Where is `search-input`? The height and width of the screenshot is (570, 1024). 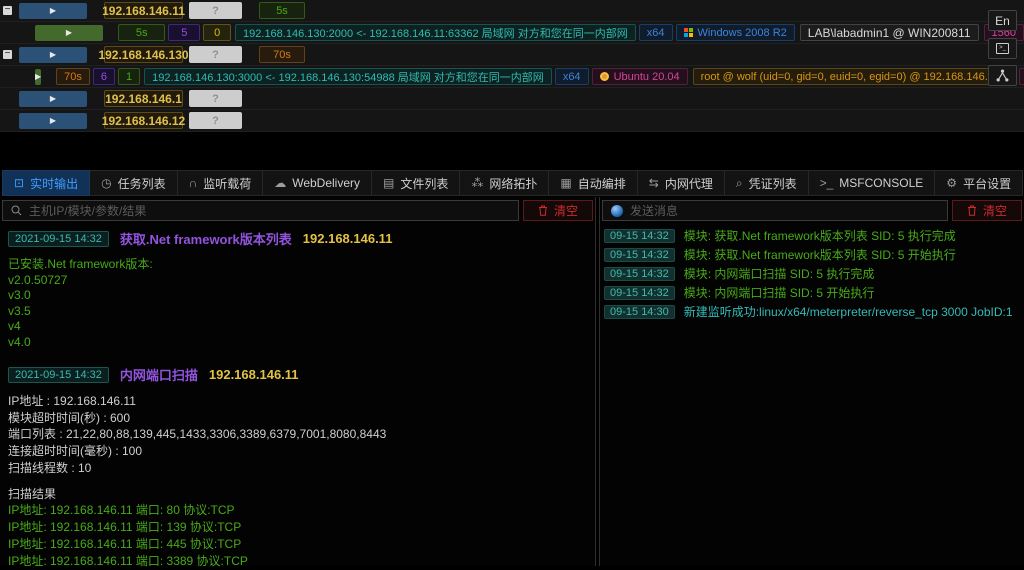 search-input is located at coordinates (269, 211).